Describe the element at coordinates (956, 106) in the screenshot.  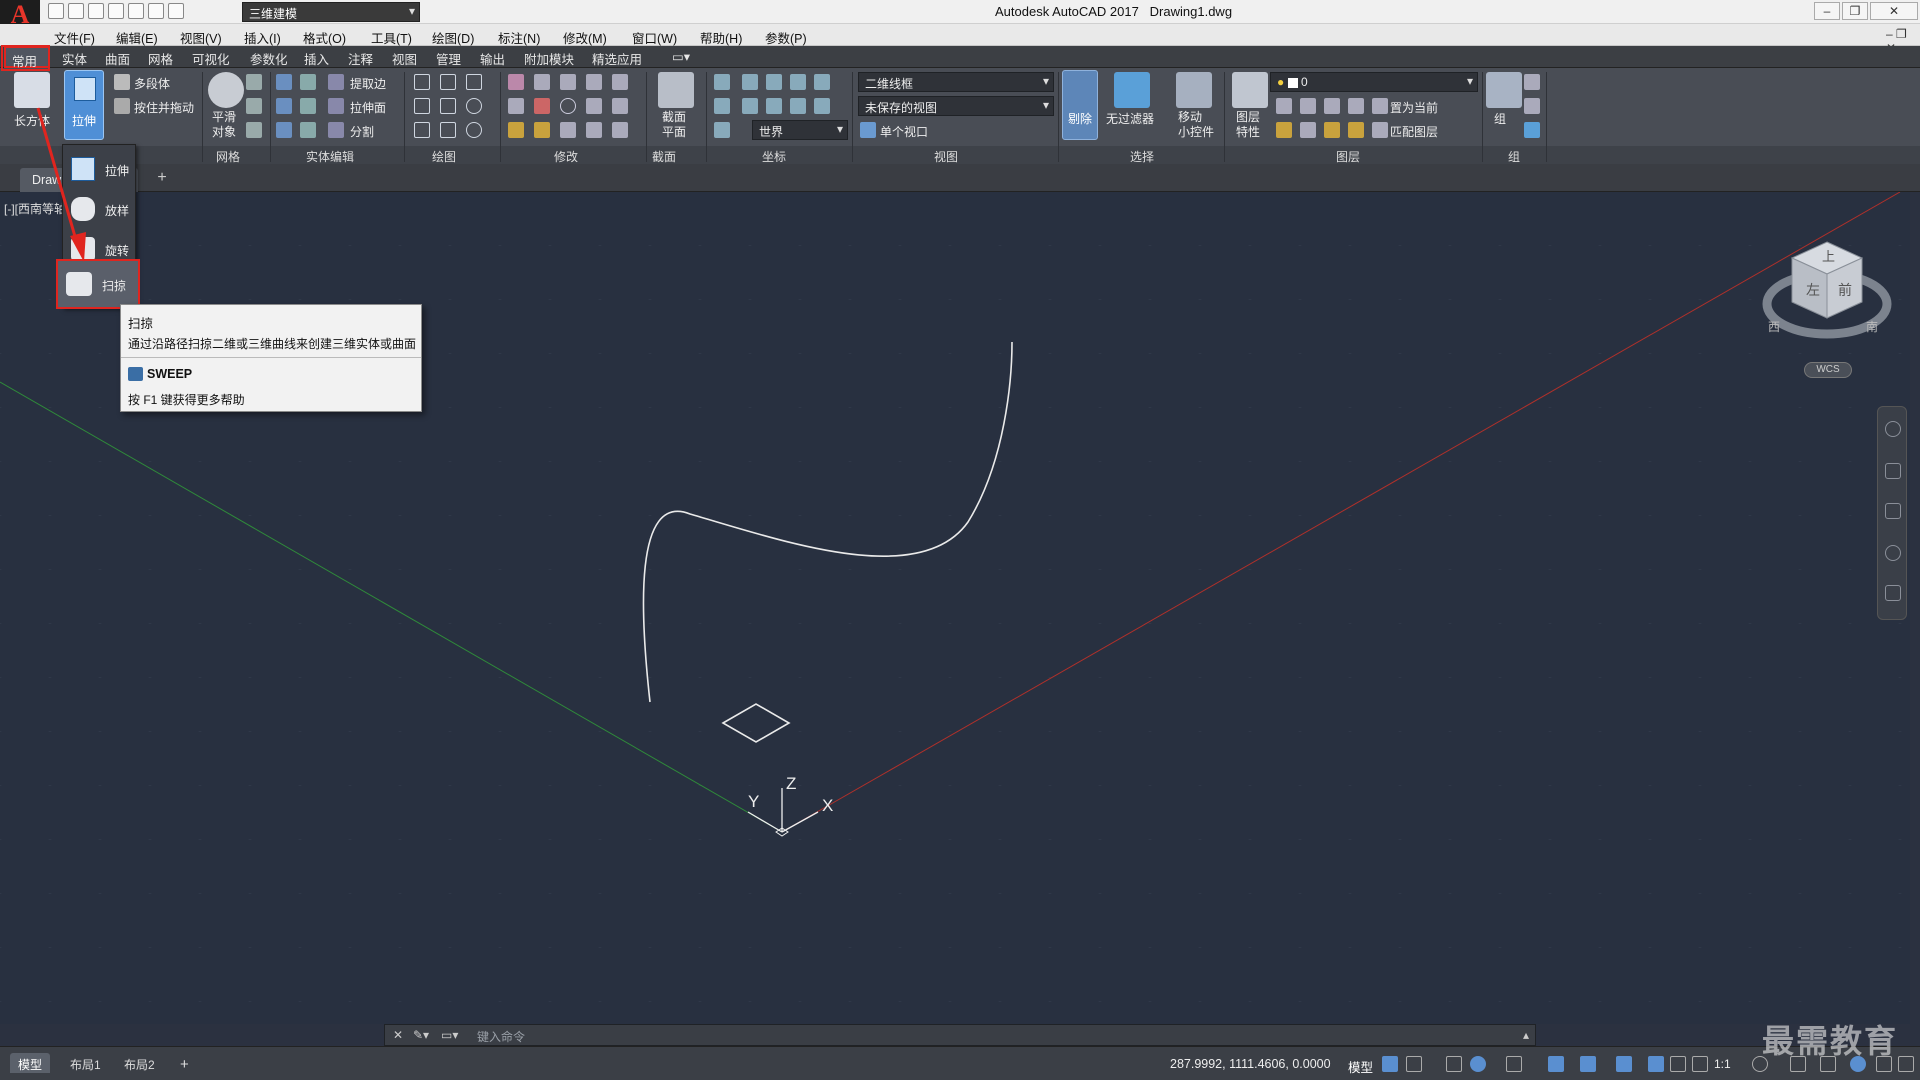
I see `saved-view-combo: 未保存的视图 ▾` at that location.